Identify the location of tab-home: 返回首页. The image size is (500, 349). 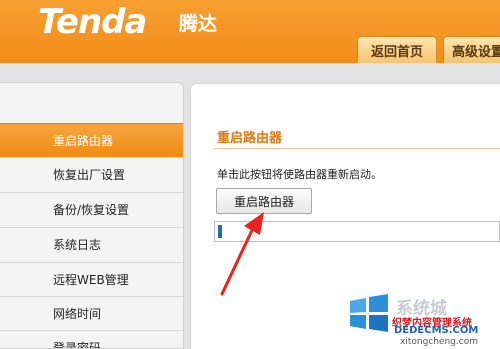
(397, 49).